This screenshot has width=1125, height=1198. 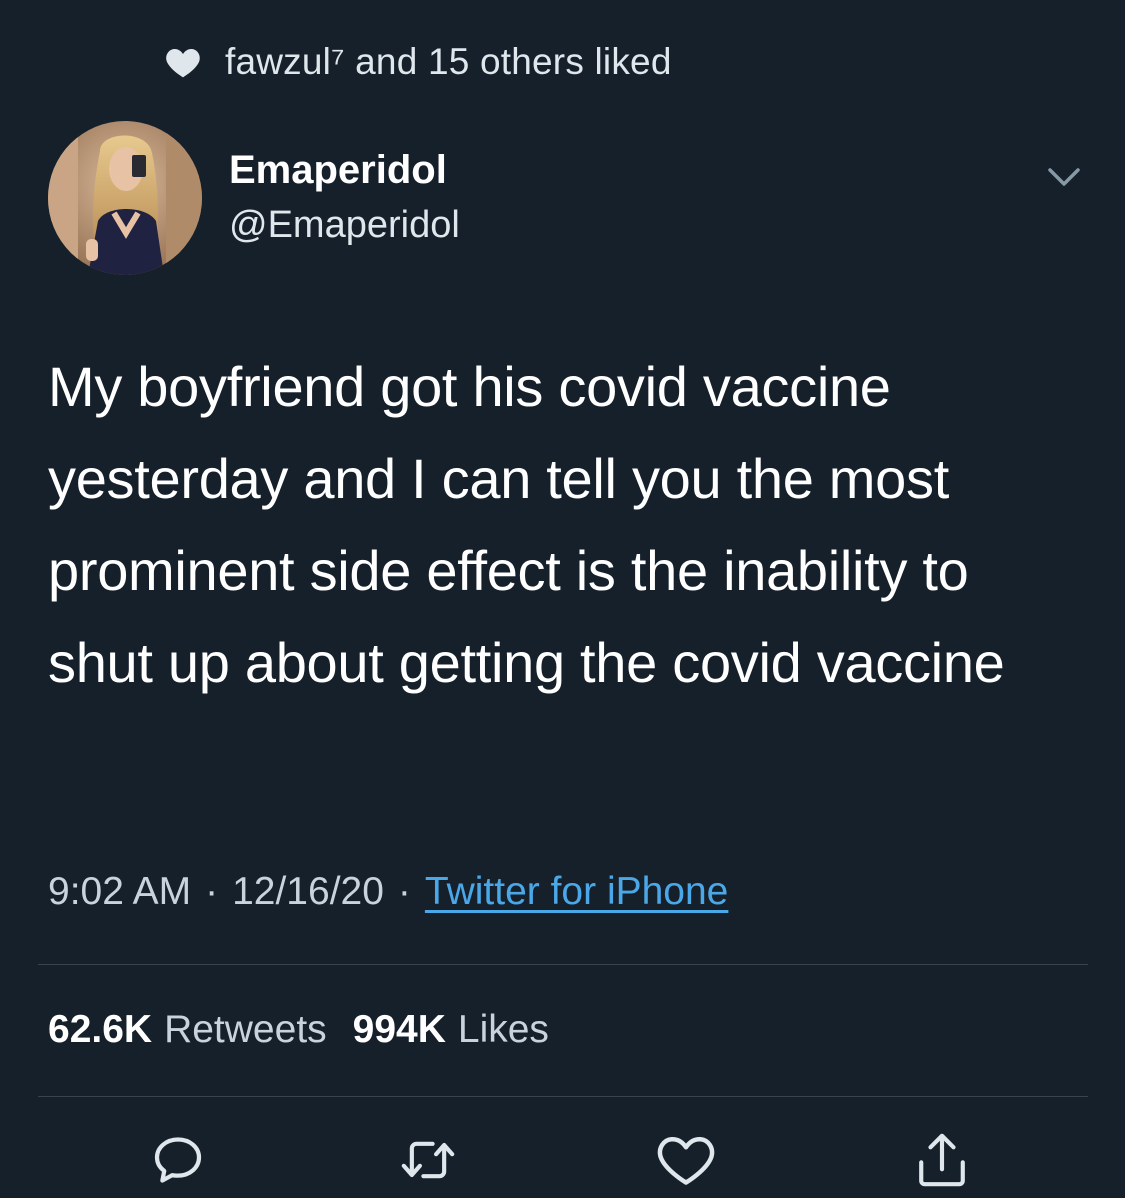 What do you see at coordinates (1064, 176) in the screenshot?
I see `chevron-down-icon` at bounding box center [1064, 176].